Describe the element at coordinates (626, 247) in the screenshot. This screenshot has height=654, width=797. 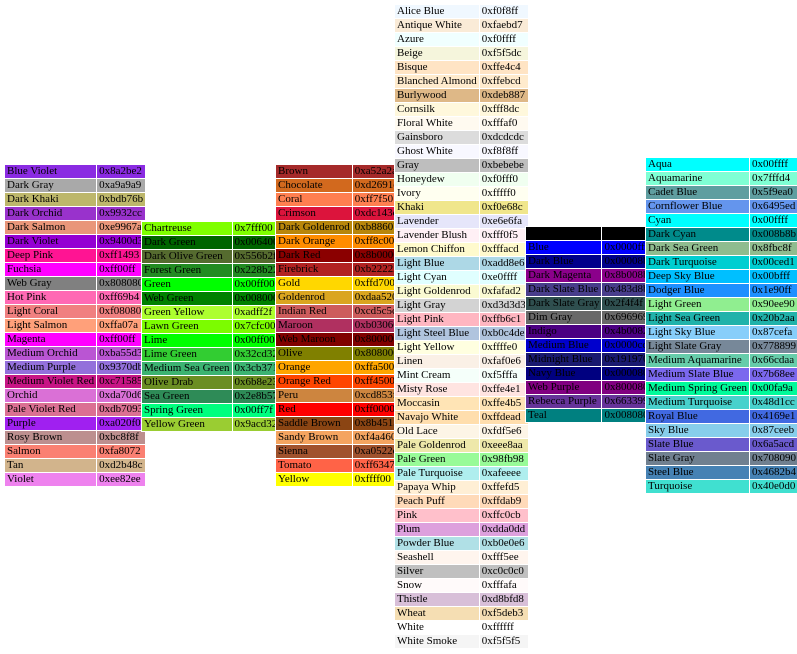
I see `color-hex-cell: 0x0000ff` at that location.